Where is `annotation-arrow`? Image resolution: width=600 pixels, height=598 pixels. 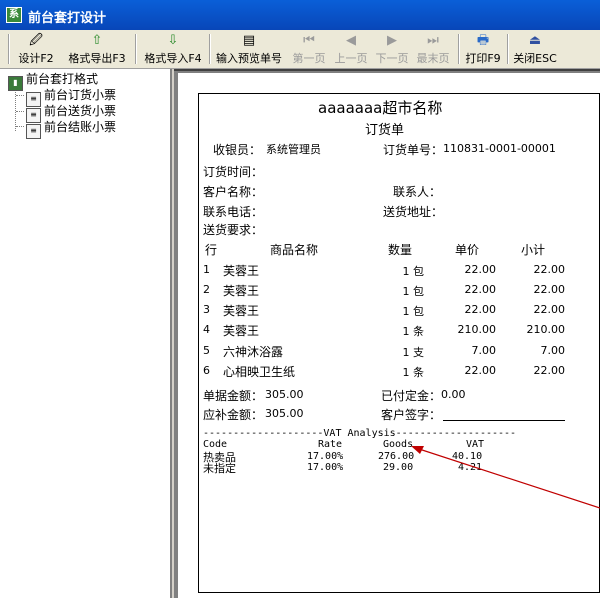
annotation-arrow is located at coordinates (505, 477).